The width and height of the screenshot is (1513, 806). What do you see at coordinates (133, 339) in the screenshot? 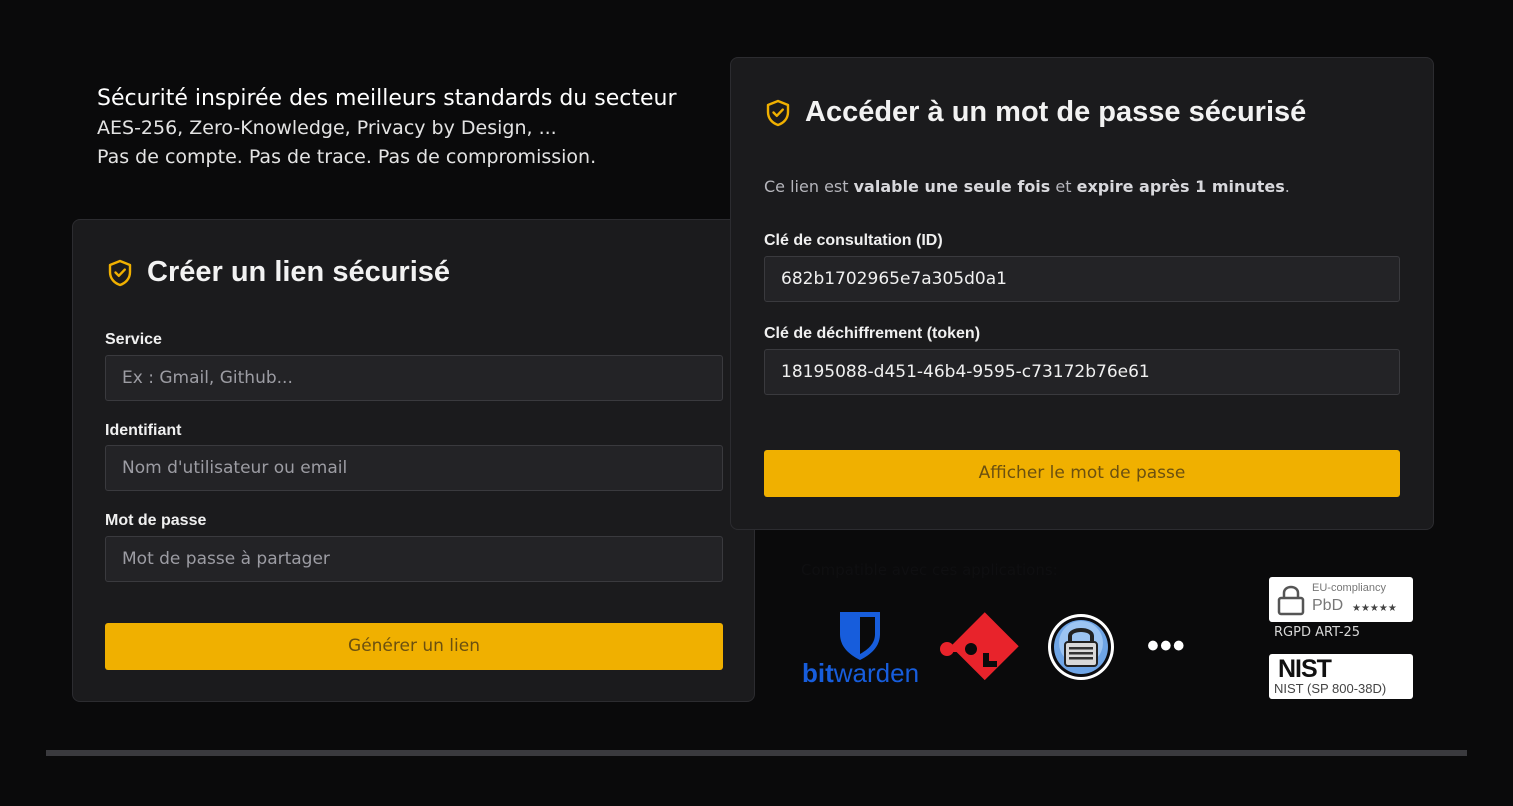
I see `service-label: Service` at bounding box center [133, 339].